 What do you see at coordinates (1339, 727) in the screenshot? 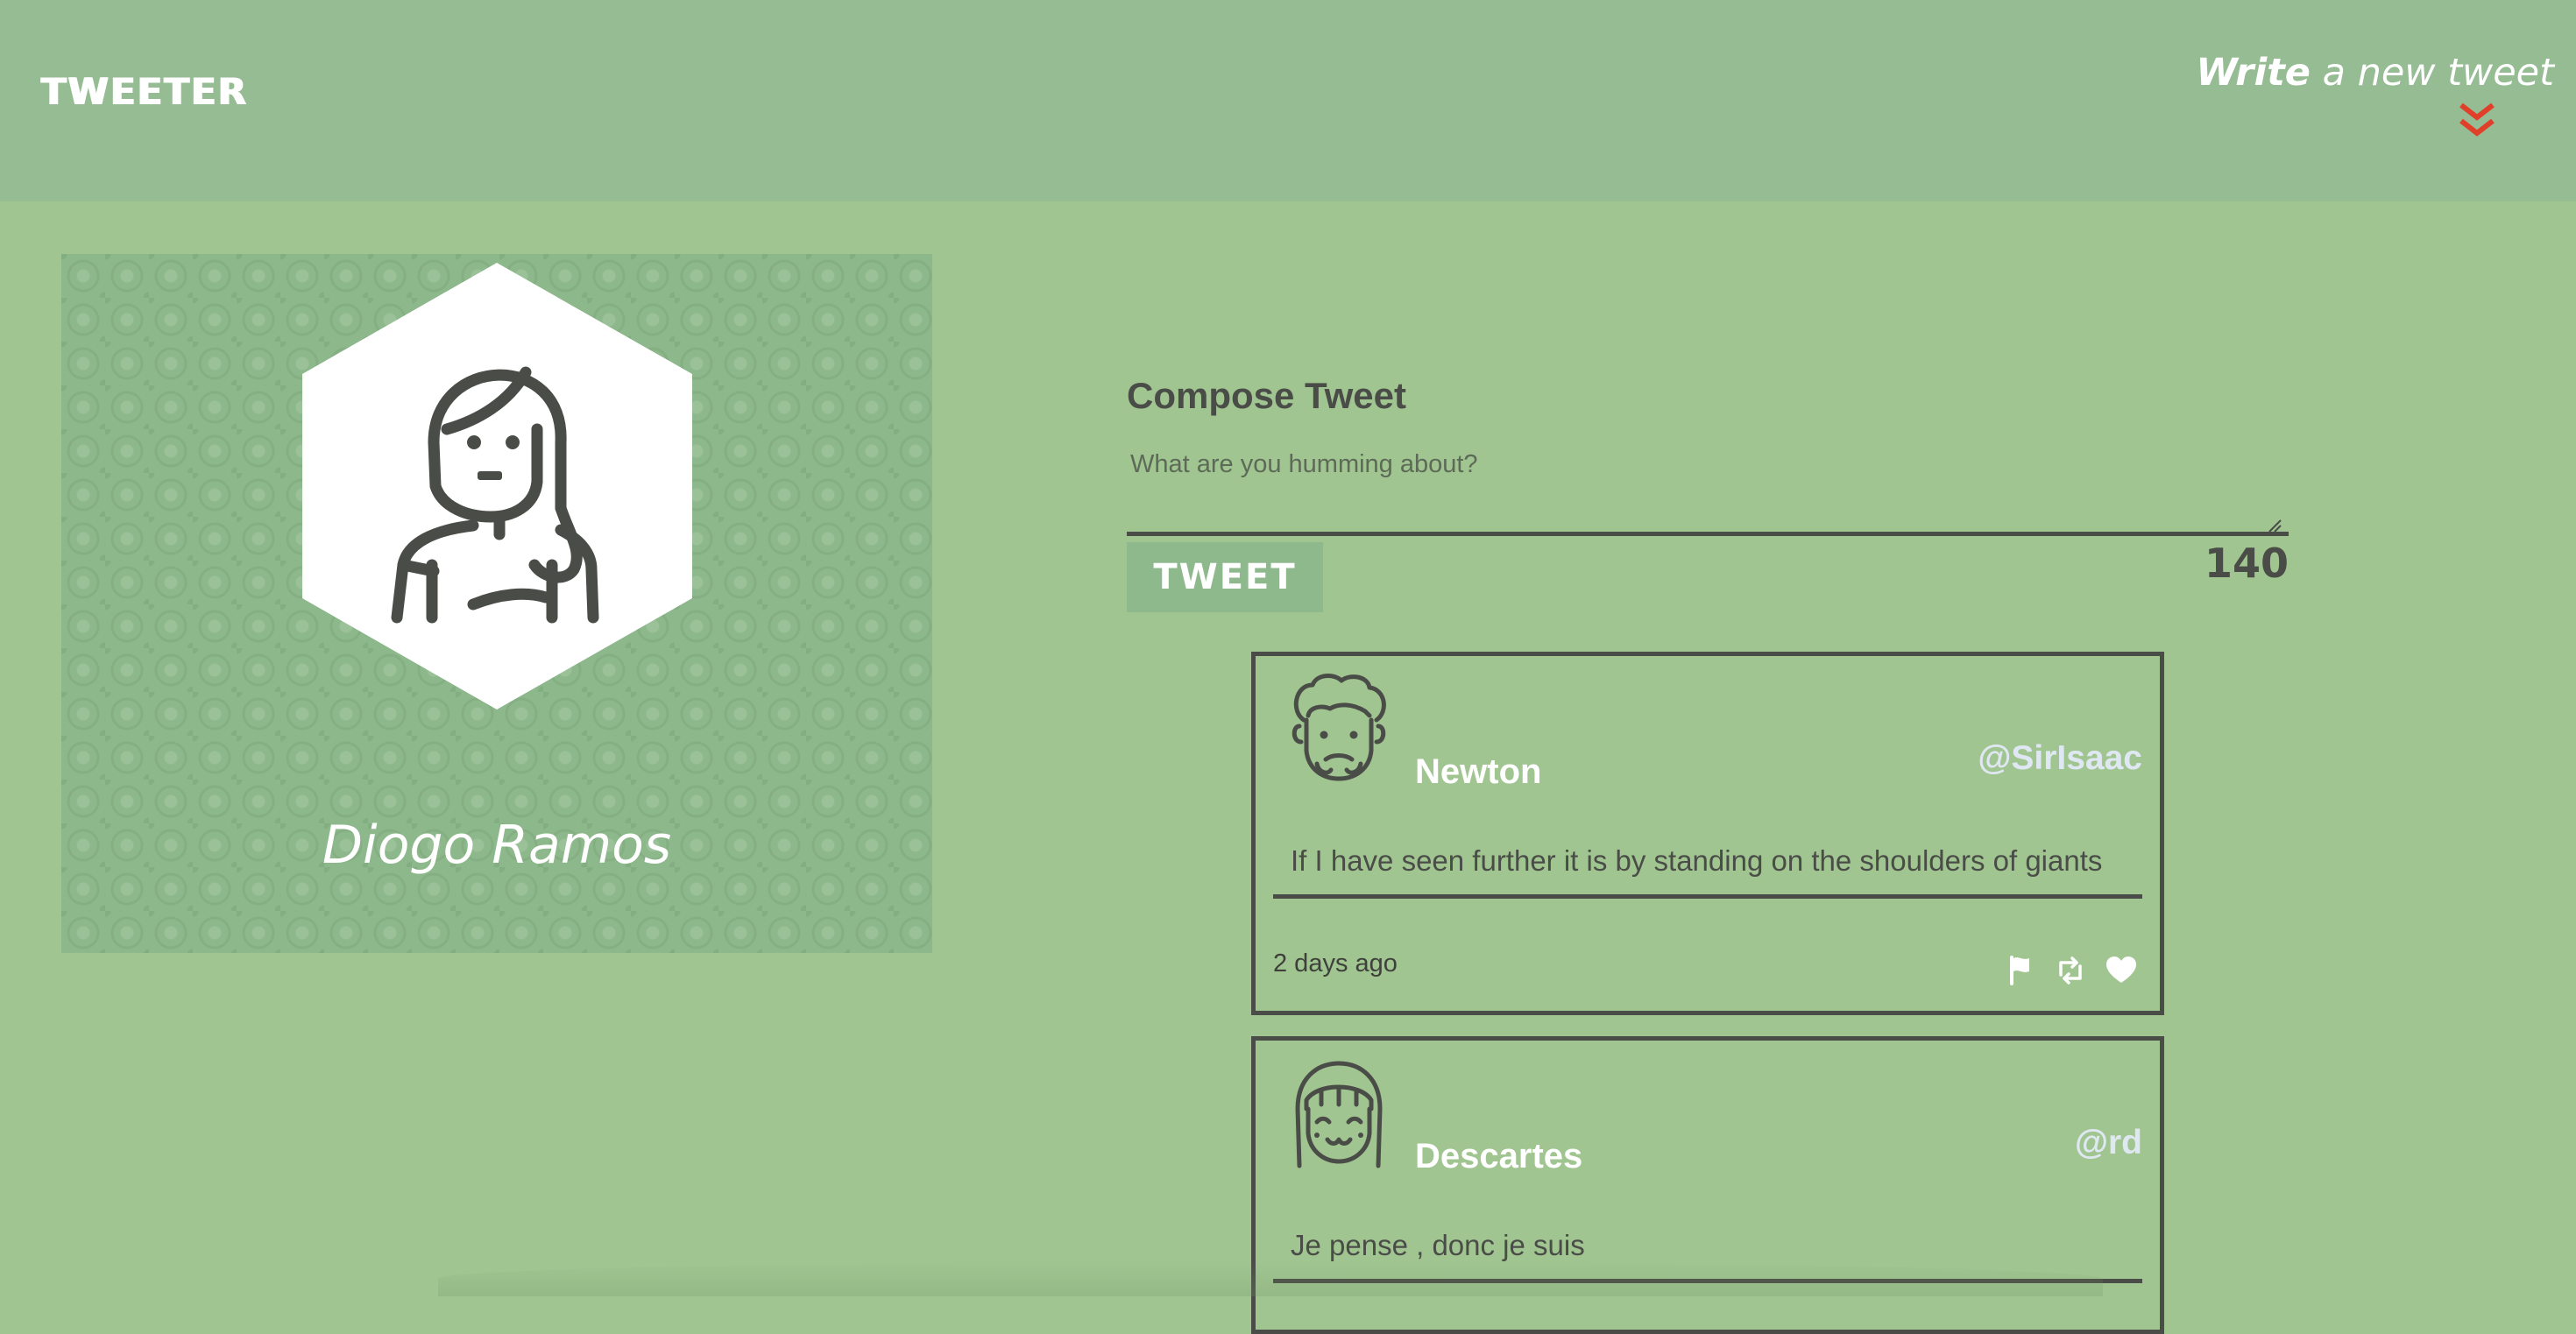
I see `avatar-newton-icon` at bounding box center [1339, 727].